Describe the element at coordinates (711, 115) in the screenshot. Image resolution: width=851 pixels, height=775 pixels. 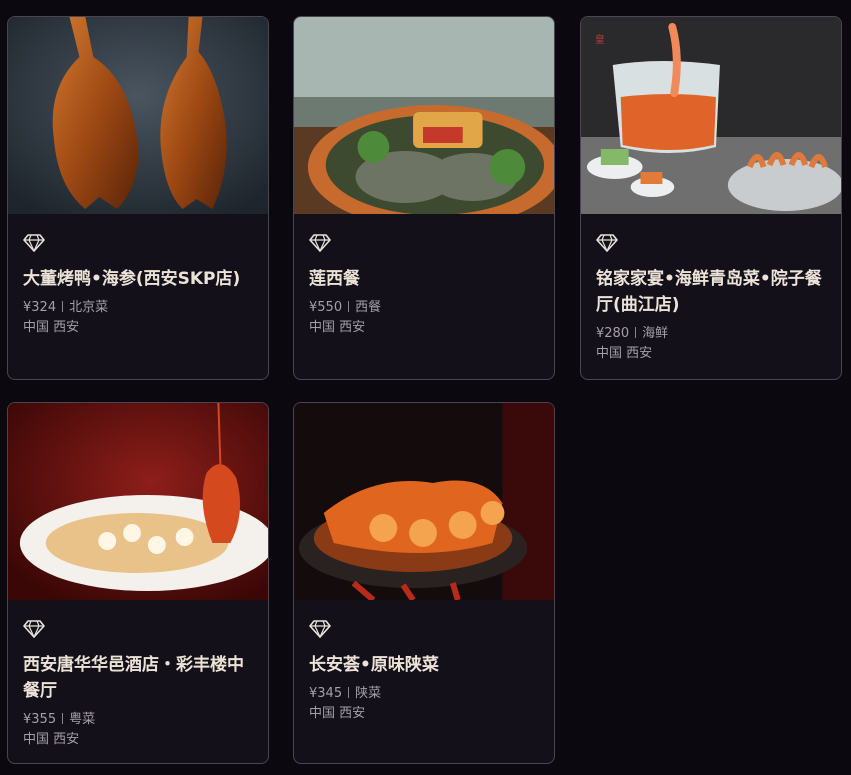
I see `shrimp-hotpot-photo: 皇` at that location.